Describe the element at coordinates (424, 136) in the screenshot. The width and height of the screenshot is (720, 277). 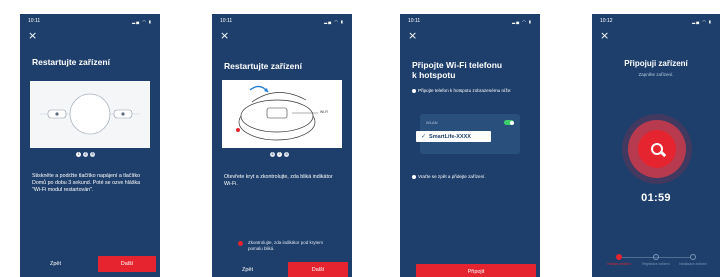
I see `check-icon: ✓` at that location.